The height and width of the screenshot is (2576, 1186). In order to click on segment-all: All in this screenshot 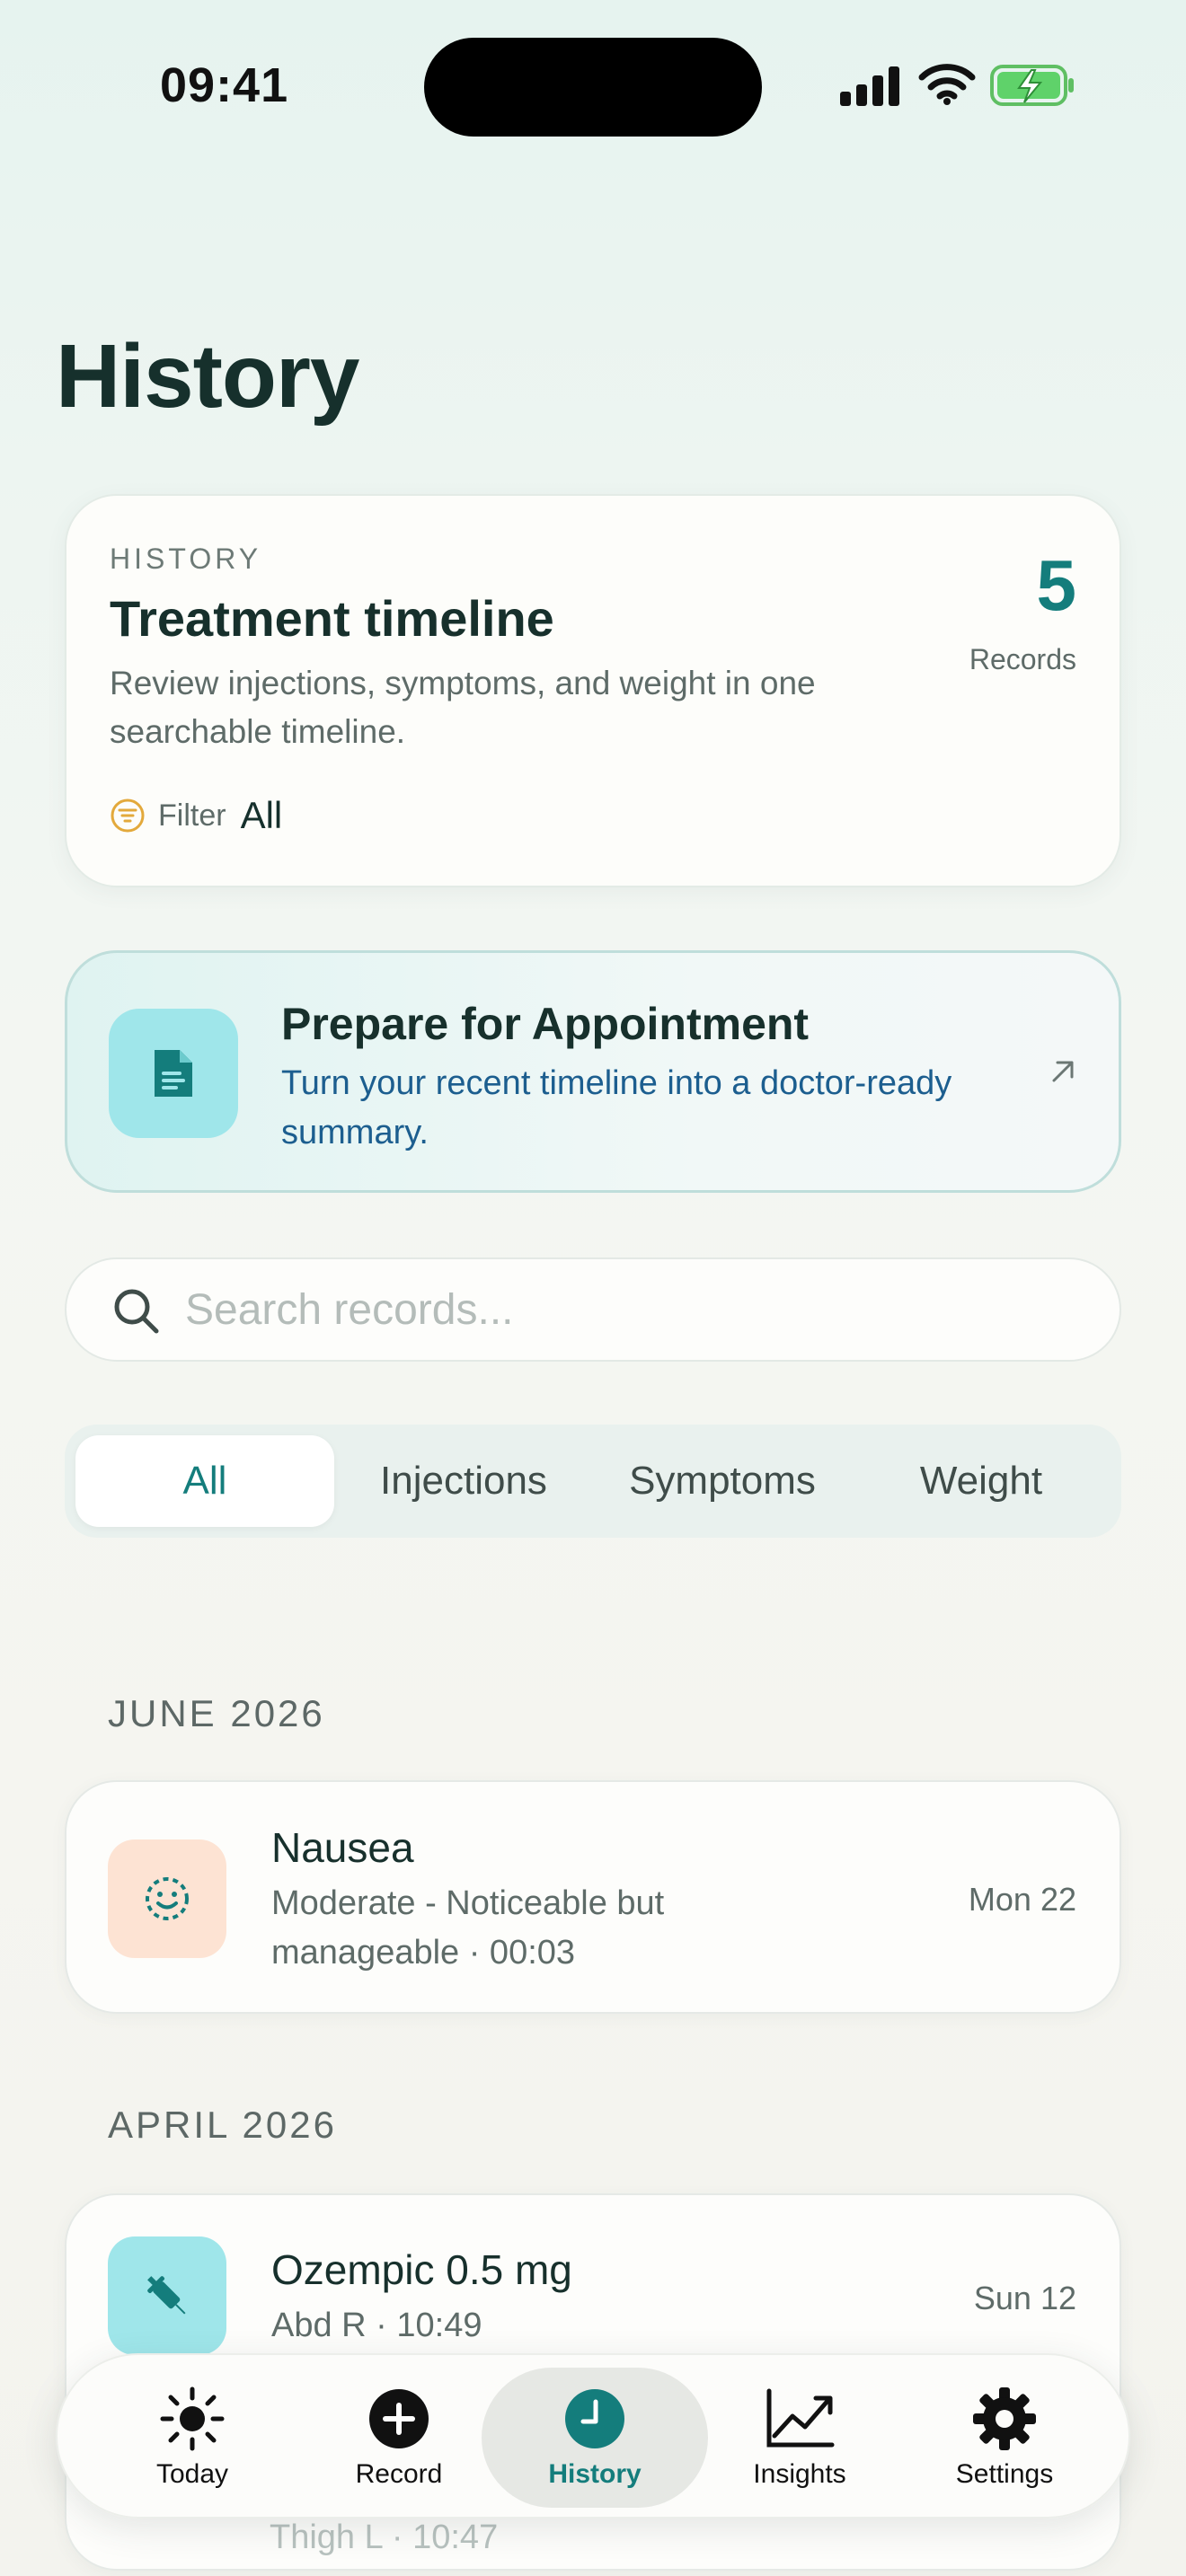, I will do `click(204, 1481)`.